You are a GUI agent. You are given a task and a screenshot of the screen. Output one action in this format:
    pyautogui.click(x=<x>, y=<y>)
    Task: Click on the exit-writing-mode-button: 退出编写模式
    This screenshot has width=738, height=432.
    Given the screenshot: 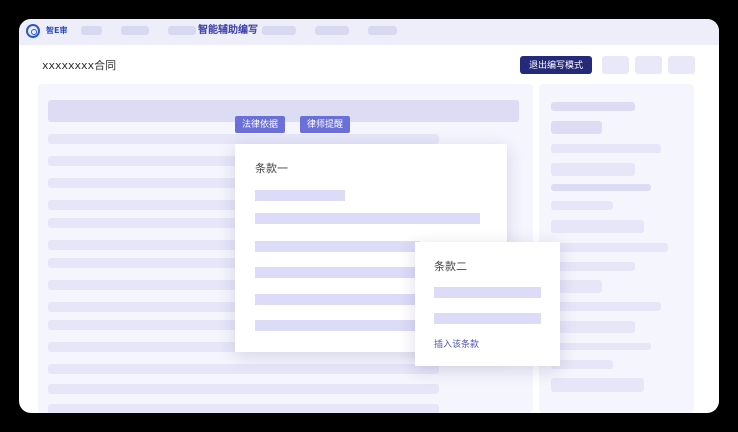 What is the action you would take?
    pyautogui.click(x=556, y=65)
    